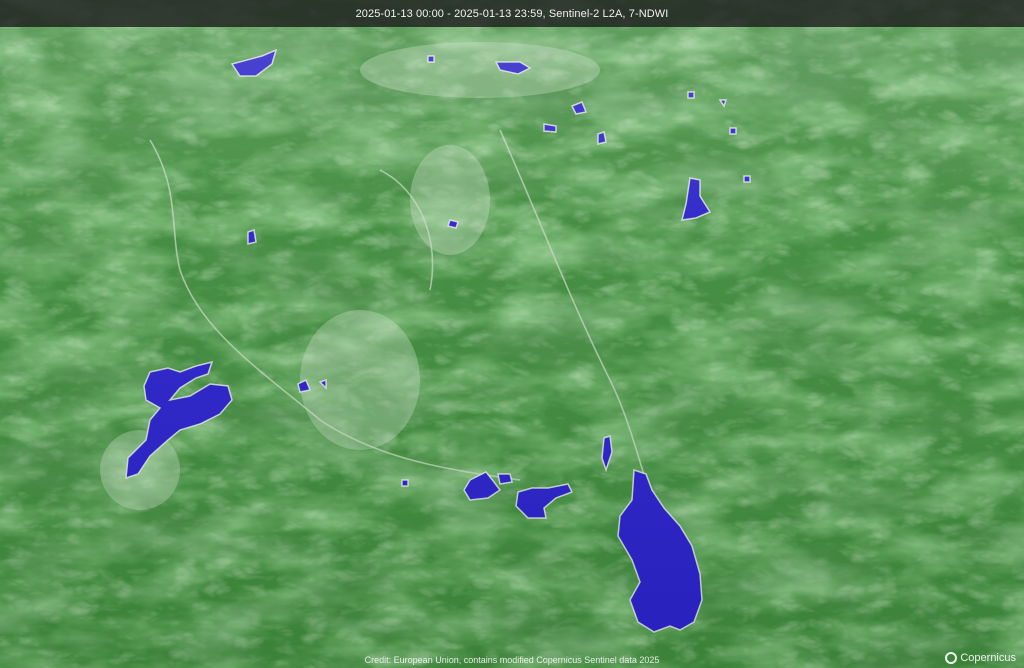 This screenshot has width=1024, height=668. Describe the element at coordinates (951, 658) in the screenshot. I see `copernicus-logo-icon` at that location.